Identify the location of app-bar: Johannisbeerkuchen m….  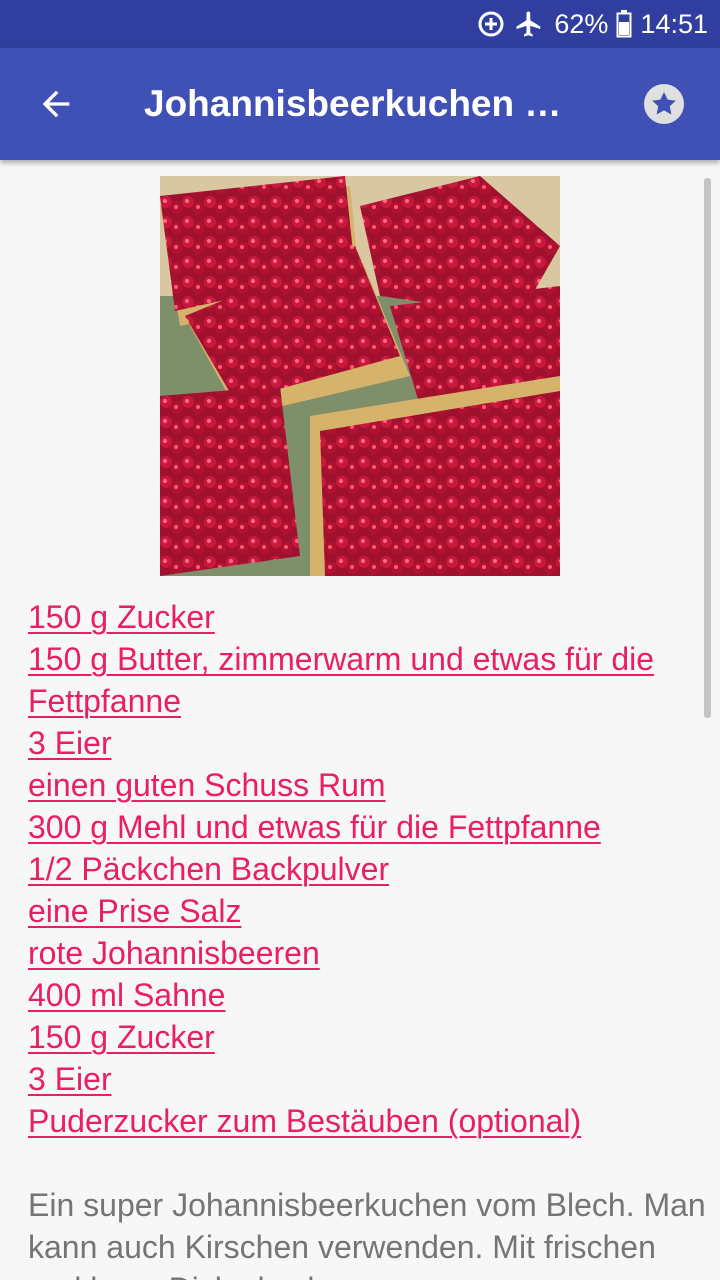
(360, 104).